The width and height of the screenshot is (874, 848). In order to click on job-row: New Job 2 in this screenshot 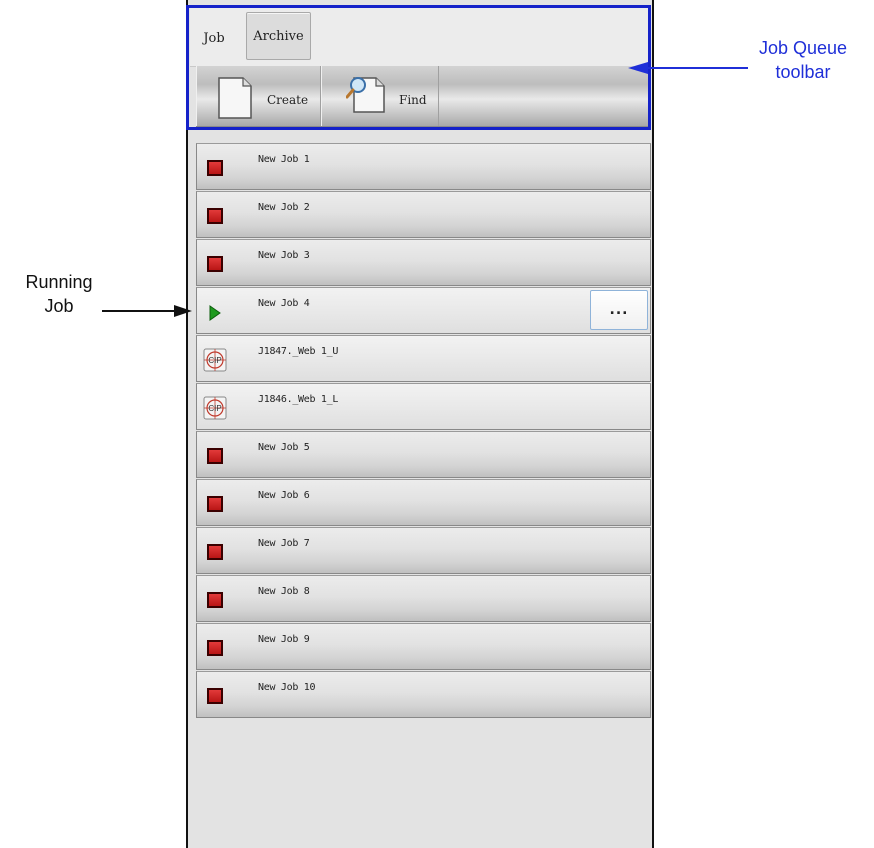, I will do `click(423, 214)`.